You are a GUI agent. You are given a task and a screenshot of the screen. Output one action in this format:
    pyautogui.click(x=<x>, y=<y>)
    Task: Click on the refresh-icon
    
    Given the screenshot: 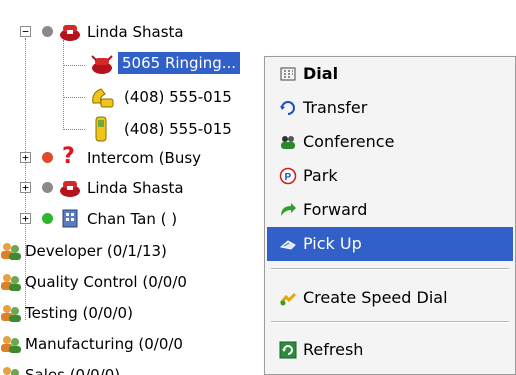 What is the action you would take?
    pyautogui.click(x=288, y=350)
    